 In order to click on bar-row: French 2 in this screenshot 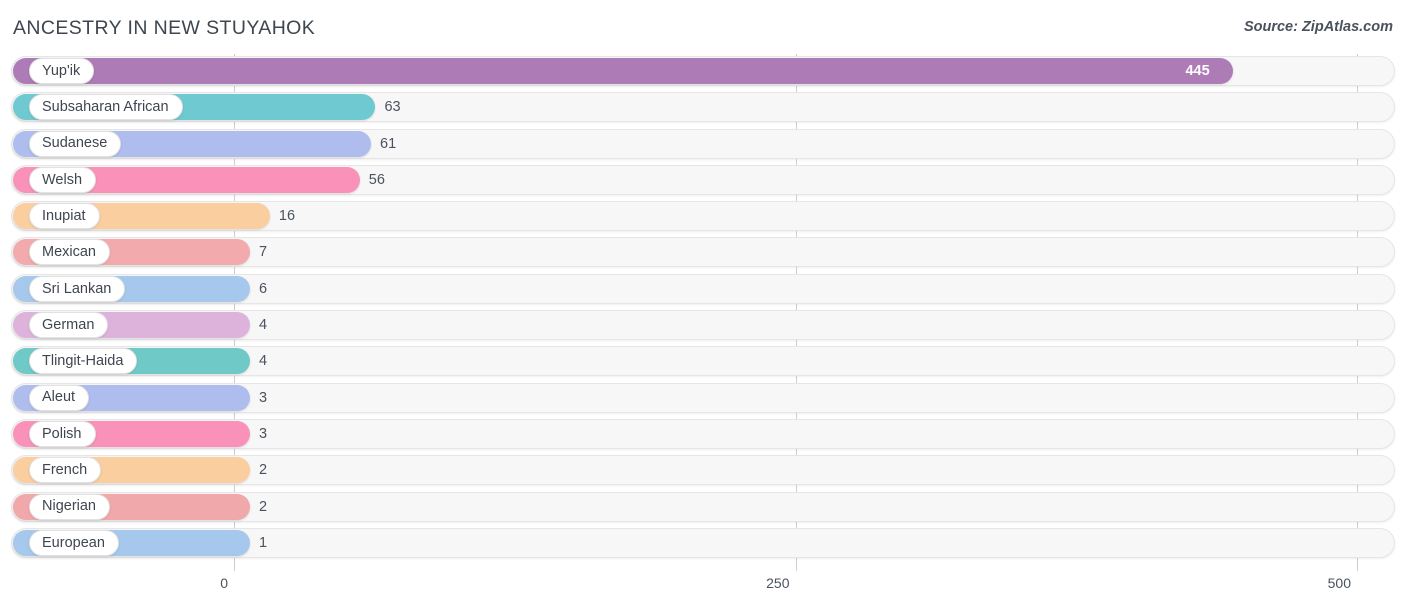, I will do `click(703, 471)`.